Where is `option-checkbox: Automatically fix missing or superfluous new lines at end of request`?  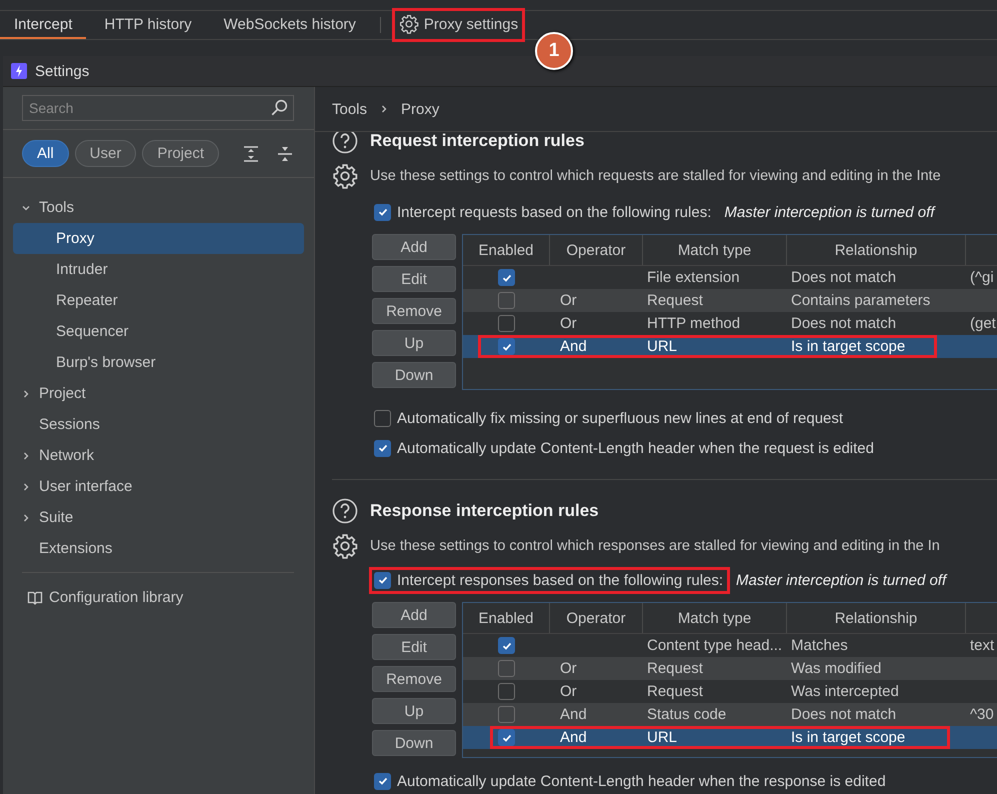
option-checkbox: Automatically fix missing or superfluous new lines at end of request is located at coordinates (685, 418).